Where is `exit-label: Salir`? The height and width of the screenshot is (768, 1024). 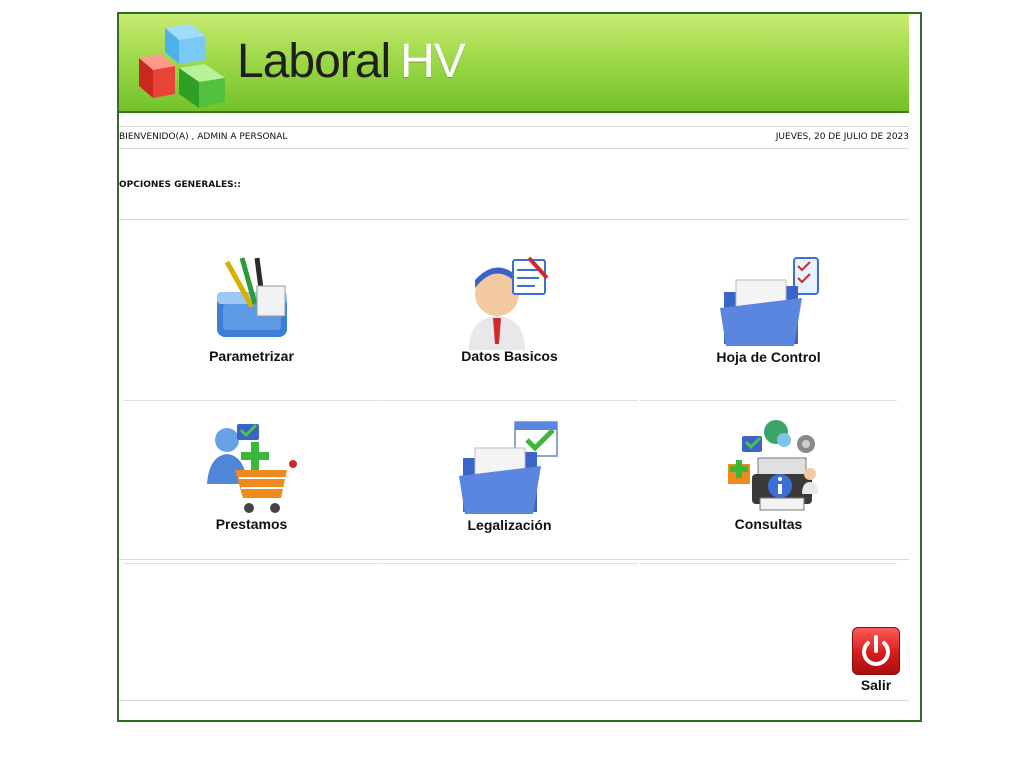
exit-label: Salir is located at coordinates (876, 685).